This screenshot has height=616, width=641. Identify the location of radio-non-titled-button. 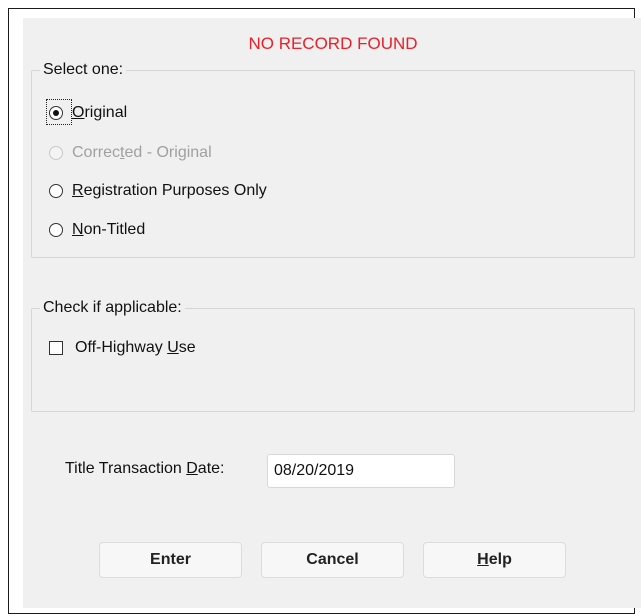
(56, 230).